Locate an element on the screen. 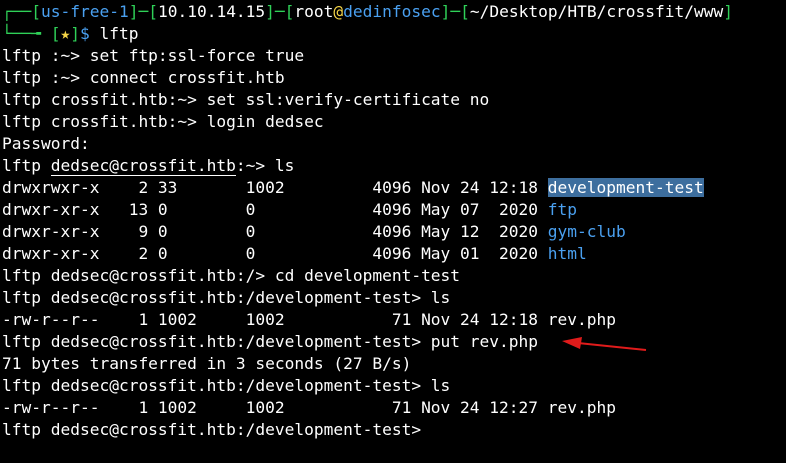 This screenshot has height=463, width=786. dir-name: gym-club is located at coordinates (586, 231).